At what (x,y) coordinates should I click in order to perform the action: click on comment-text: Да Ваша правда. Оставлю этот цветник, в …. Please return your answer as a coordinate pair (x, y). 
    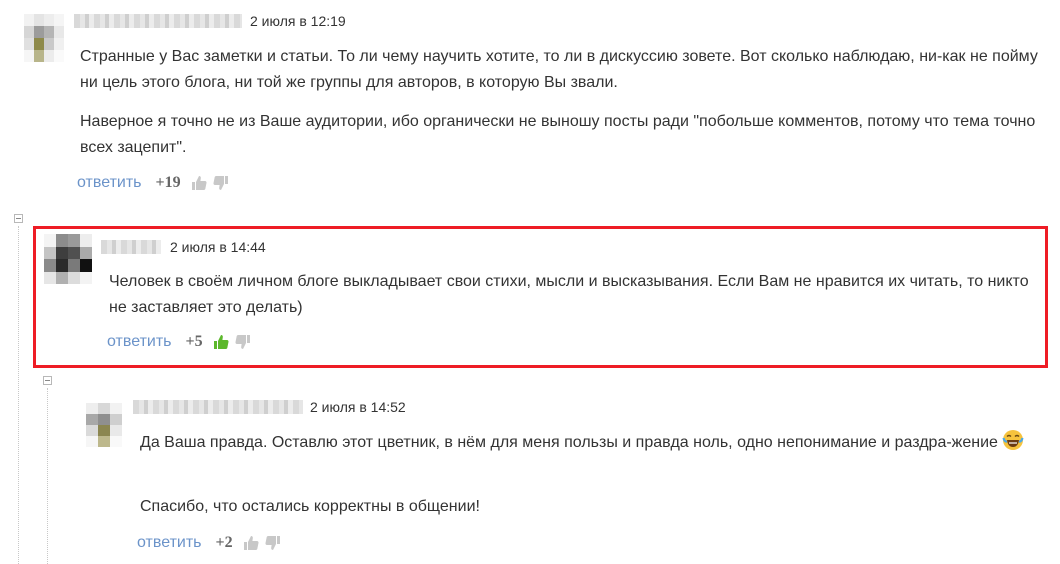
    Looking at the image, I should click on (590, 444).